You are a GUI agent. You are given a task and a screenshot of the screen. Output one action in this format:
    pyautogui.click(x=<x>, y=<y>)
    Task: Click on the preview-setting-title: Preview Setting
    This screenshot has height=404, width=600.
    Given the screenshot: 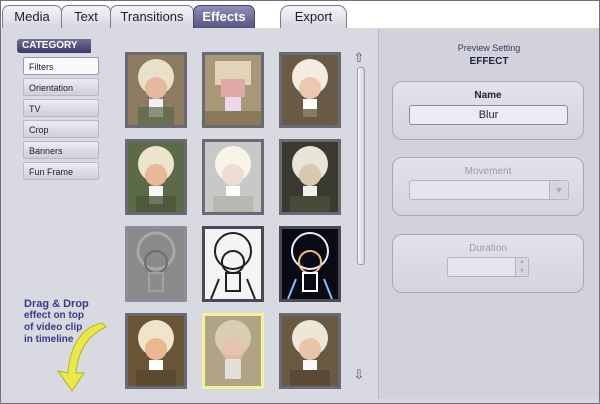 What is the action you would take?
    pyautogui.click(x=489, y=48)
    